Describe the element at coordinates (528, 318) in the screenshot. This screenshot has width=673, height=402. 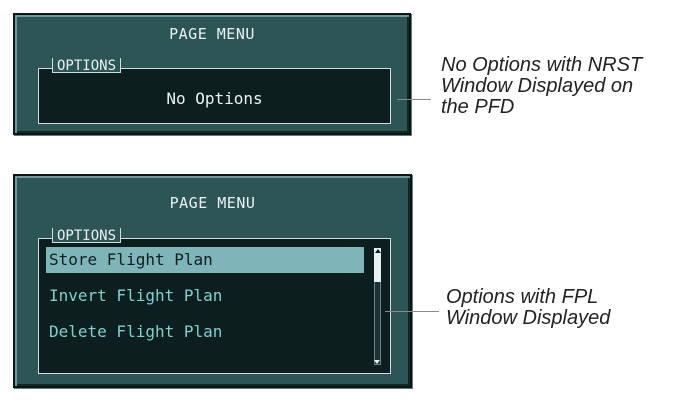
I see `callout-line-text: Window Displayed` at that location.